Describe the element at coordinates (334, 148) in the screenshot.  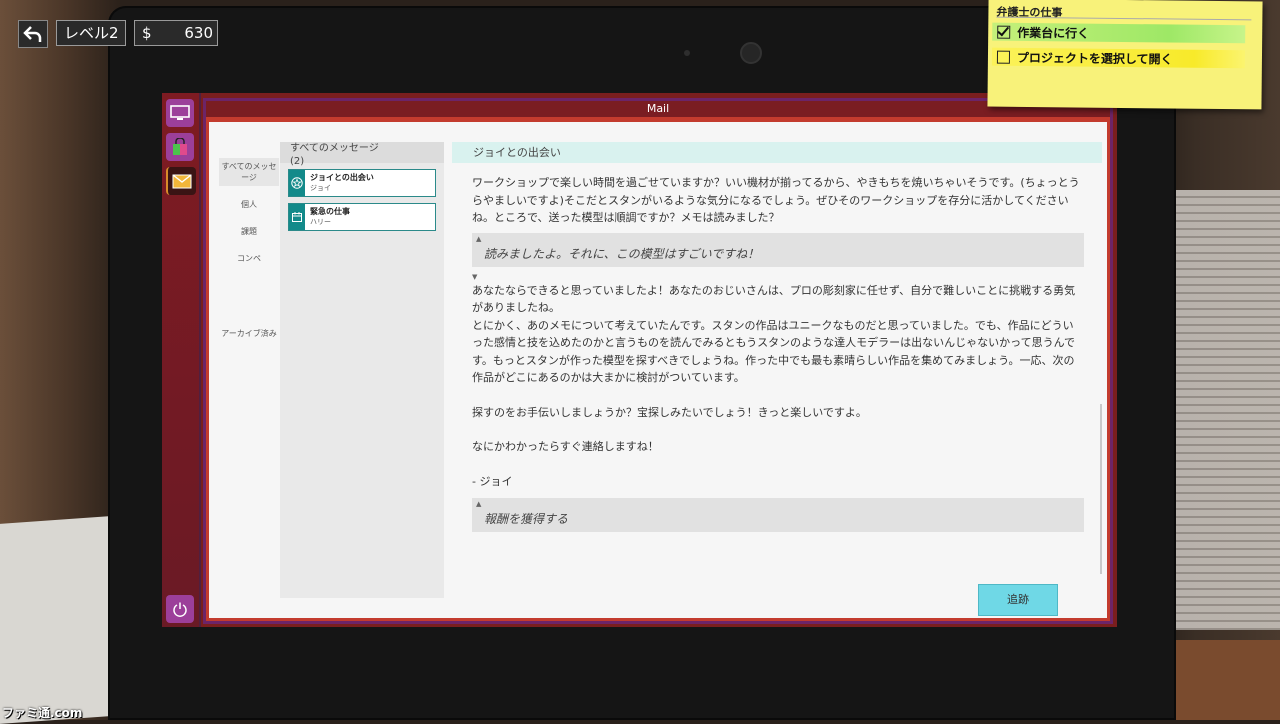
I see `message-list-title: すべてのメッセージ` at that location.